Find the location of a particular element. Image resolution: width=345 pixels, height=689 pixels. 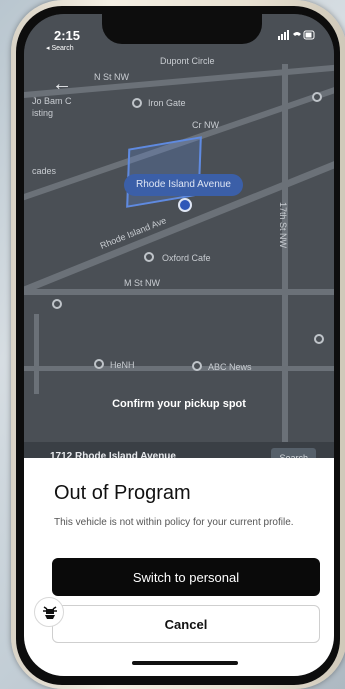

map-label-oxford-cafe: Oxford Cafe is located at coordinates (186, 258).